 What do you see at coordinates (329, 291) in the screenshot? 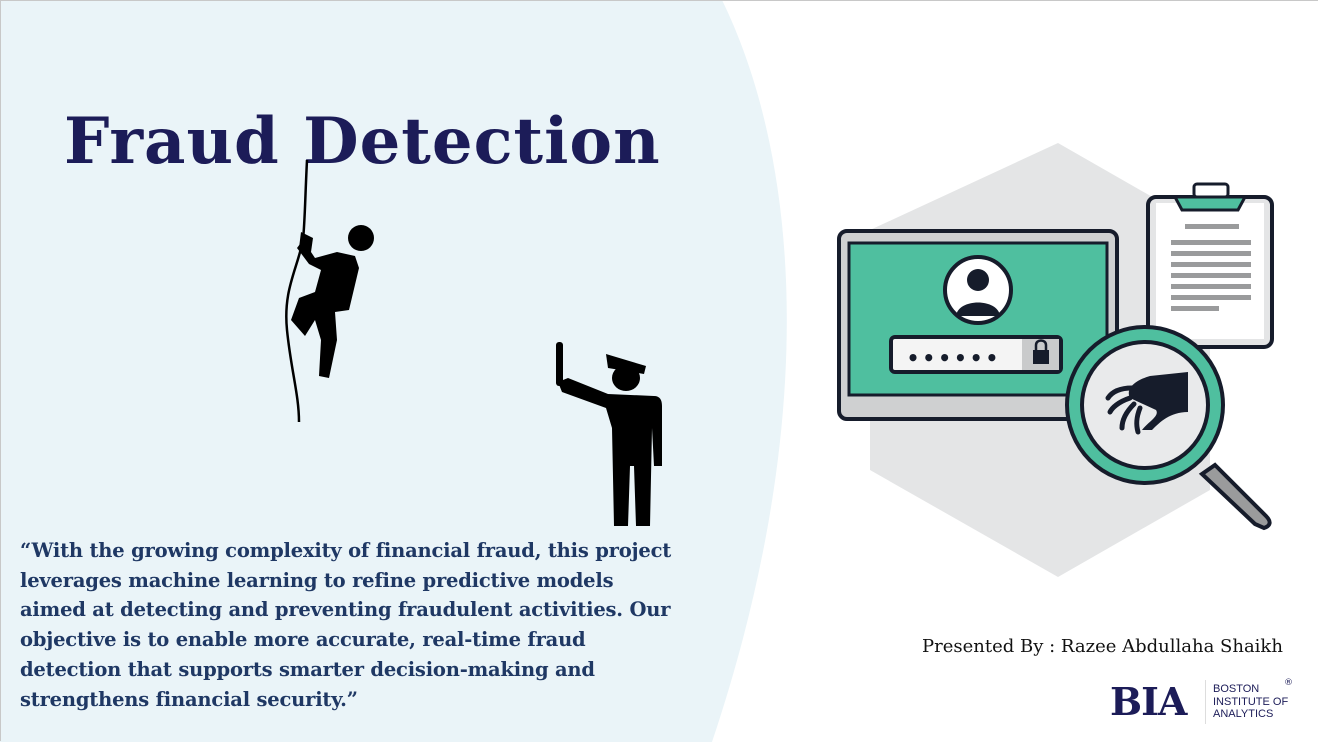
I see `climbing-thief-icon` at bounding box center [329, 291].